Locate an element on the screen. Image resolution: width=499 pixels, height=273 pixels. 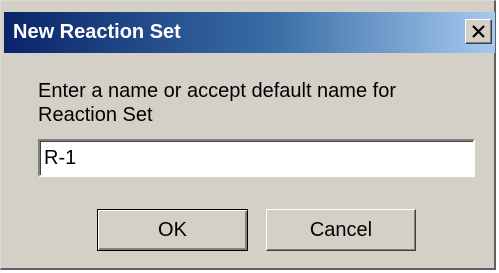
cancel-button: Cancel is located at coordinates (341, 230).